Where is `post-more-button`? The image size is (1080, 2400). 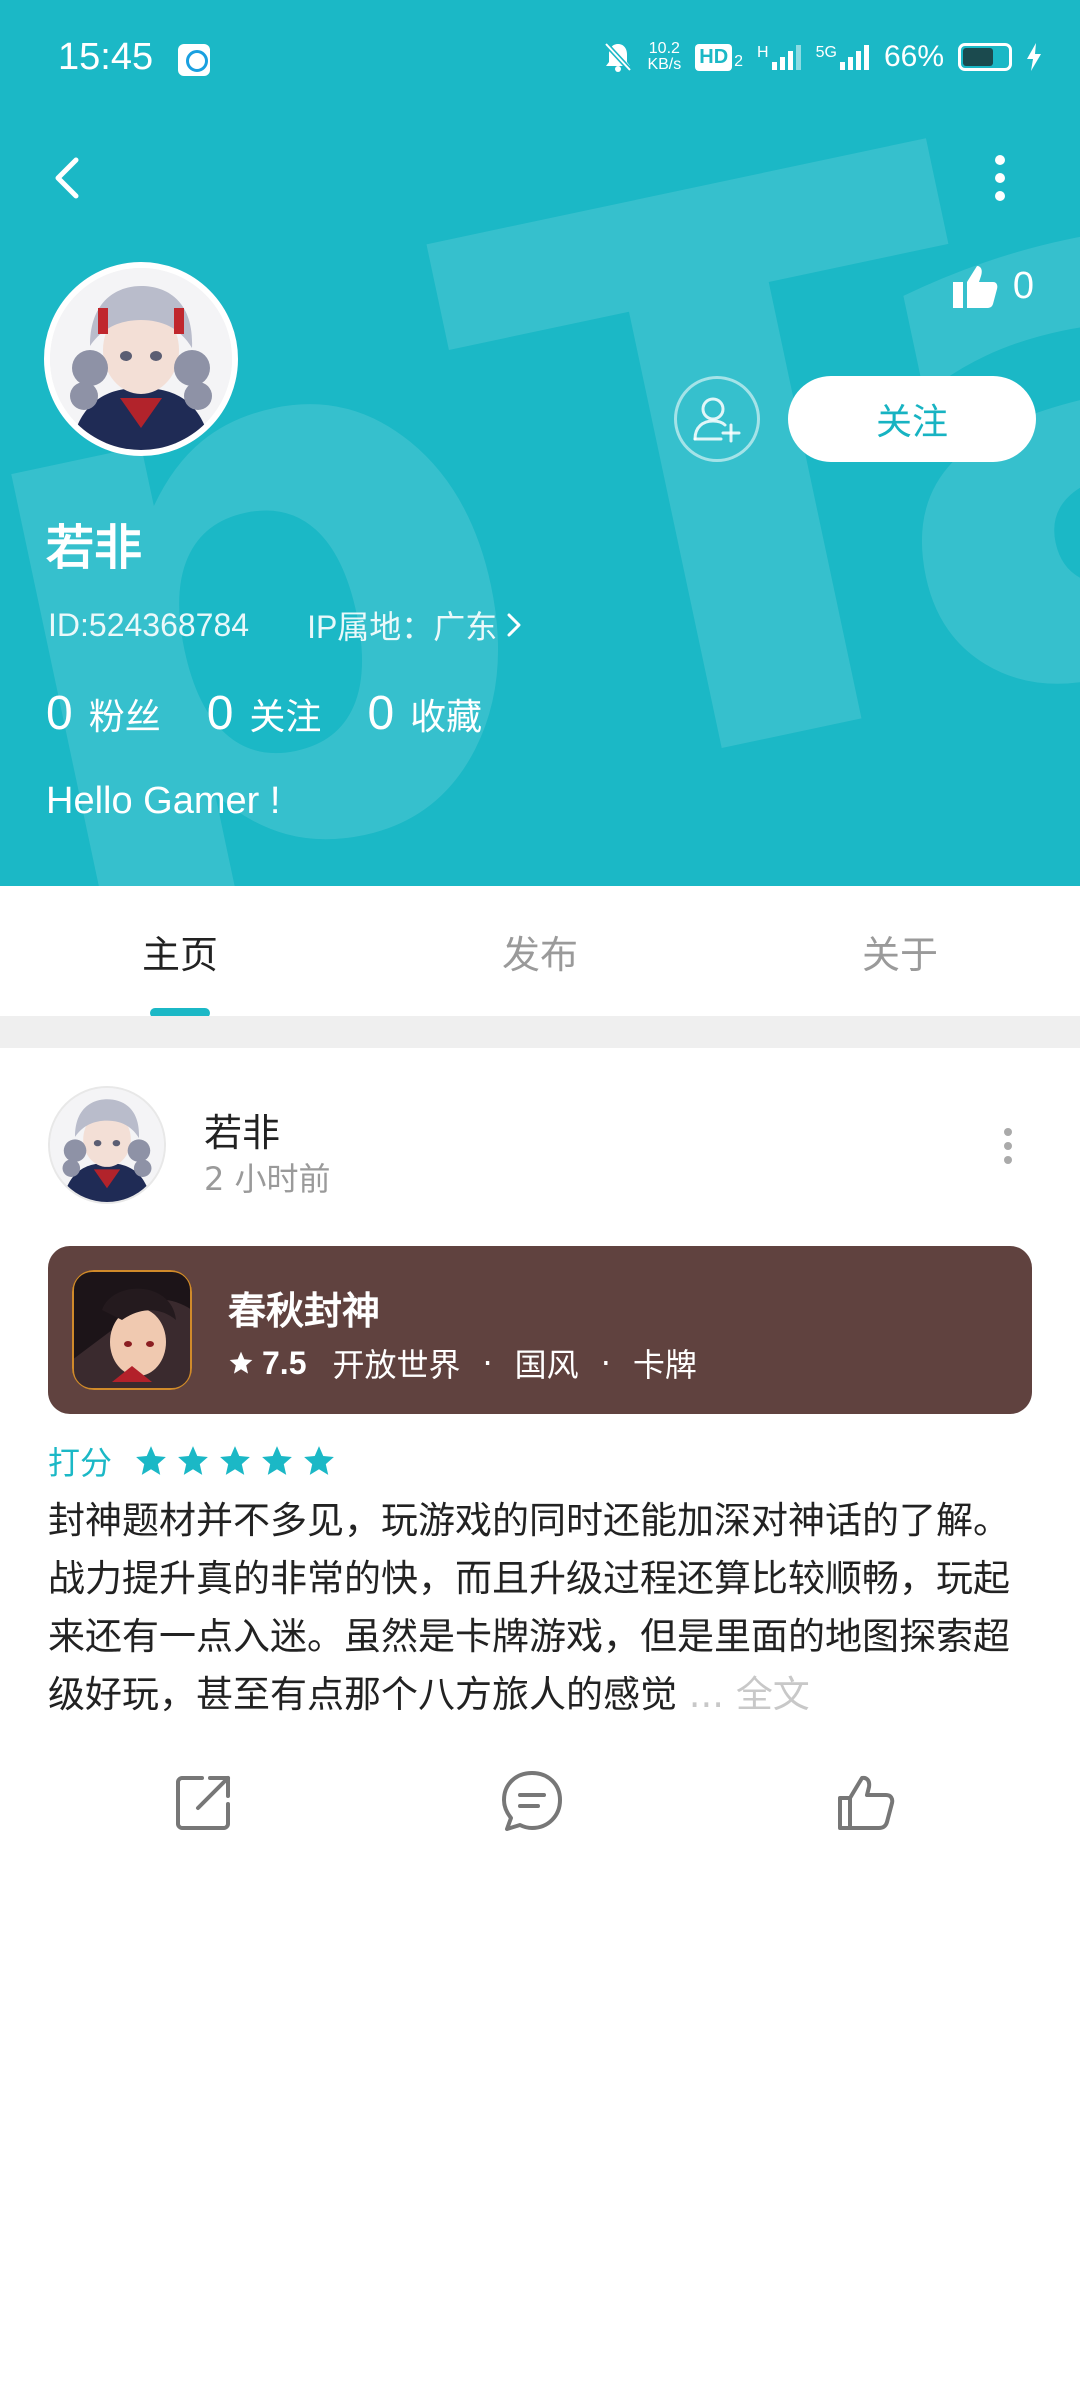
post-more-button is located at coordinates (1008, 1146).